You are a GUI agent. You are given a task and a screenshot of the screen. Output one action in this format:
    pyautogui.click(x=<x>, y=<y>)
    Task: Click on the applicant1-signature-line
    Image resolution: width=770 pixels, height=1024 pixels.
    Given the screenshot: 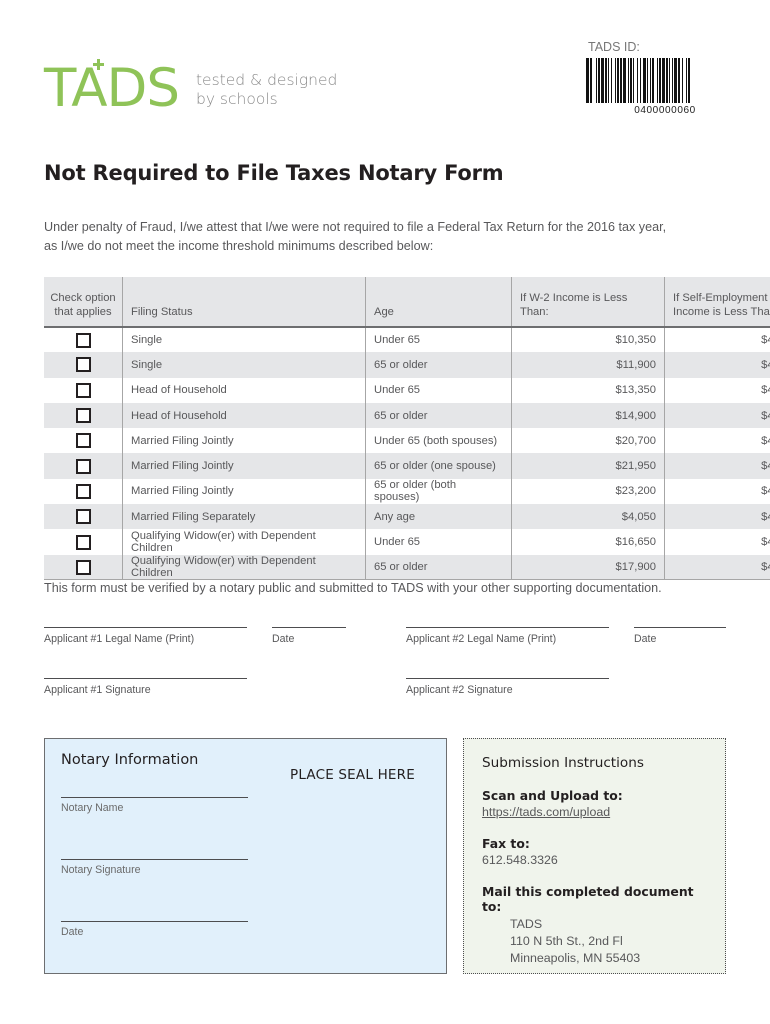 What is the action you would take?
    pyautogui.click(x=145, y=678)
    